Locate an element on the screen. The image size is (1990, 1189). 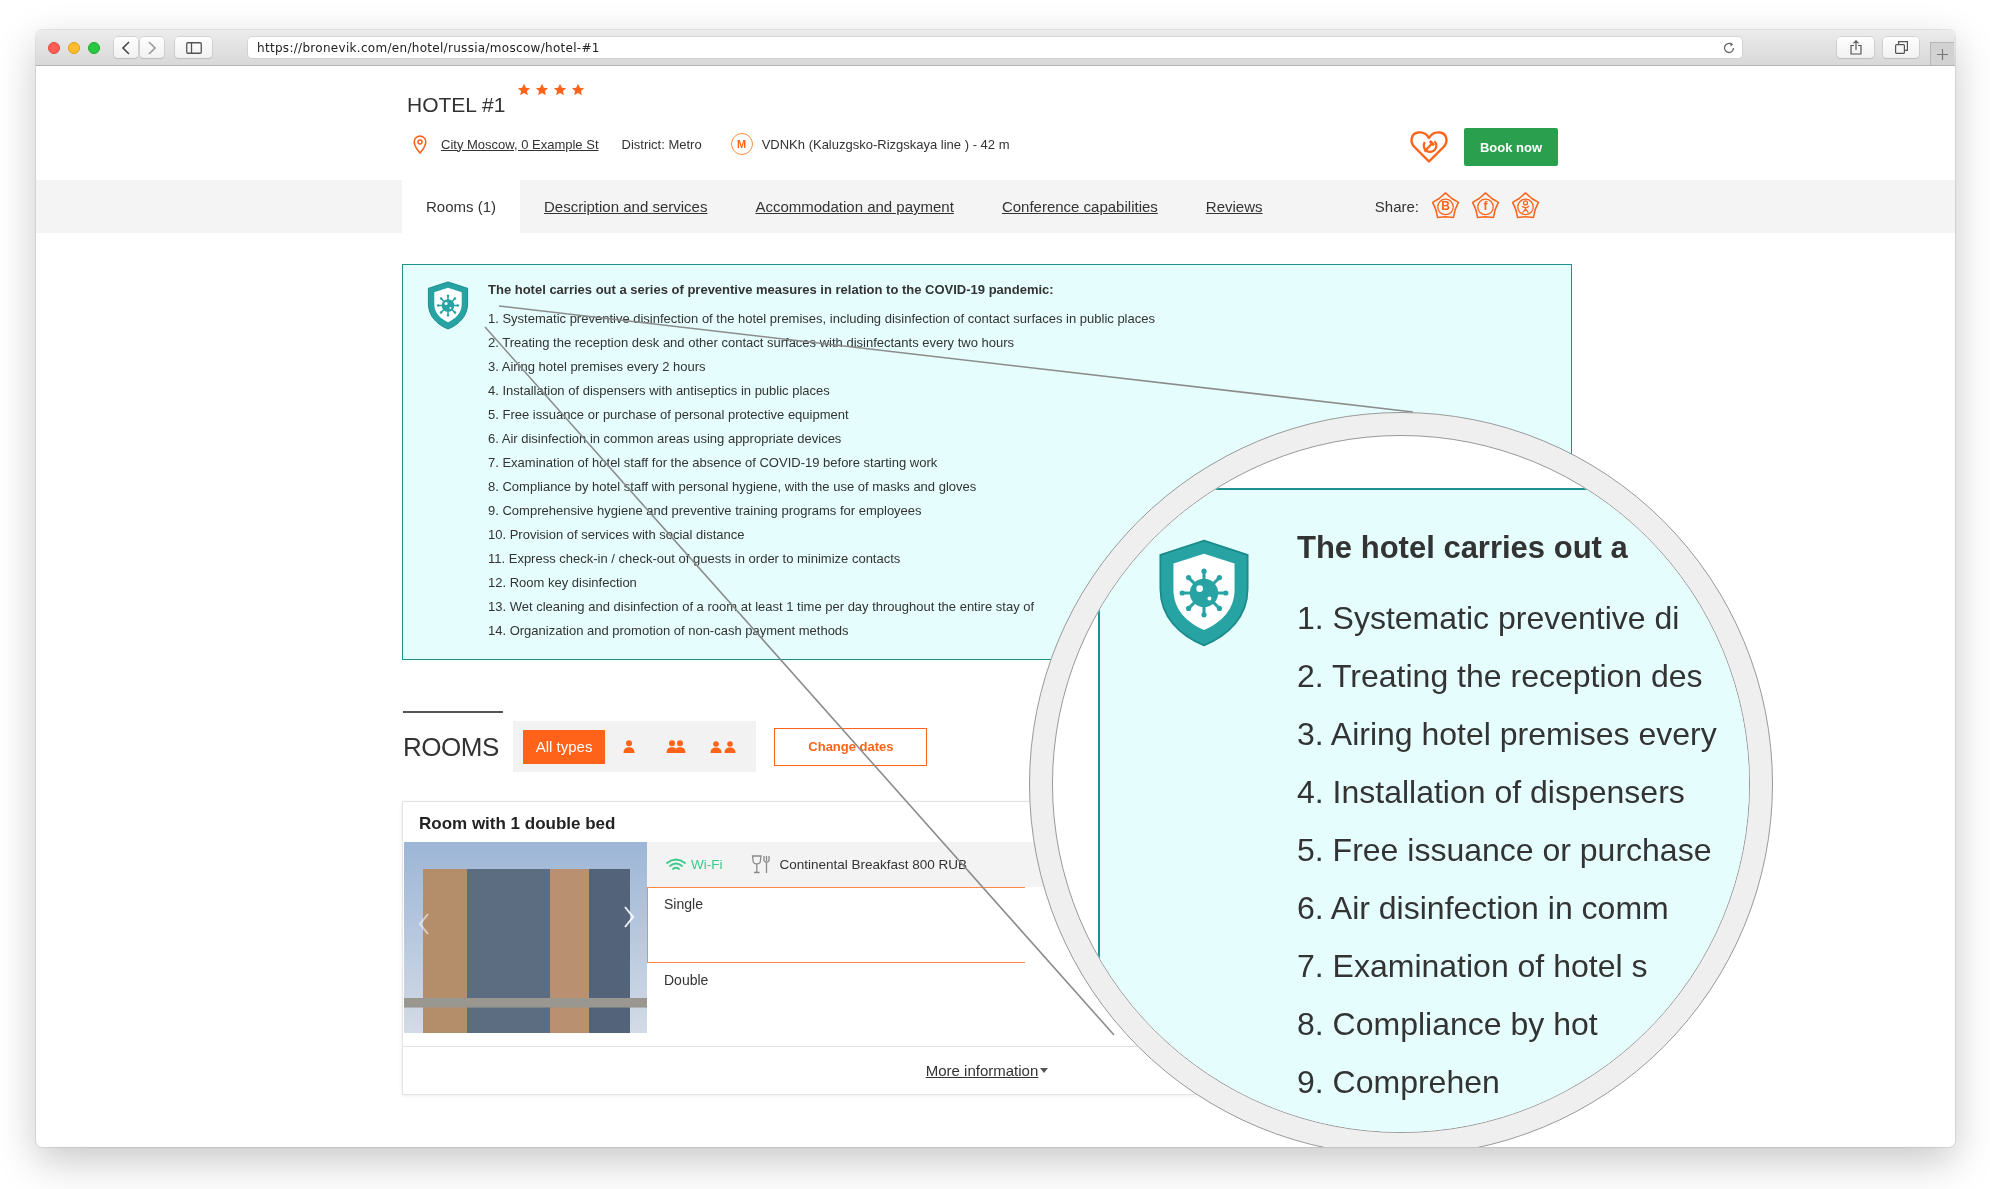
new-tab-button is located at coordinates (1942, 53).